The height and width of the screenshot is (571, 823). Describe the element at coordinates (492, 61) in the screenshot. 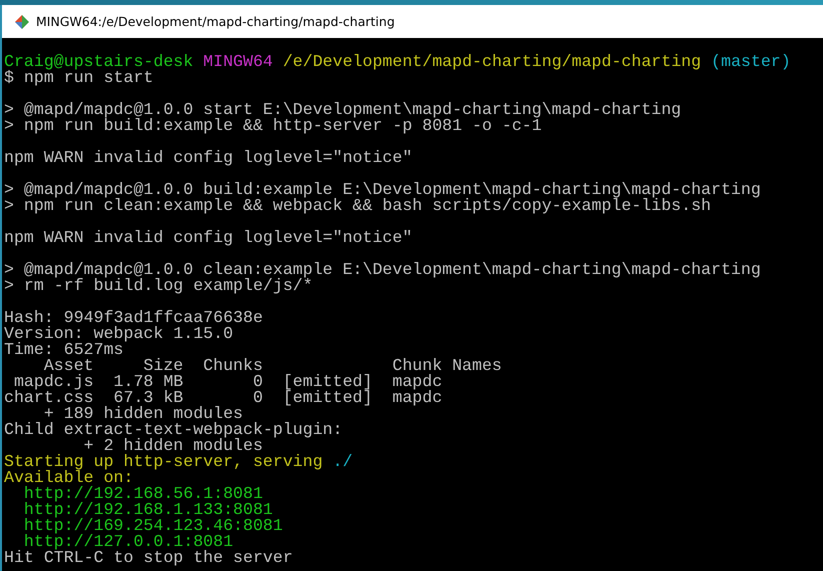

I see `terminal-text: /e/Development/mapd-charting/mapd-charting` at that location.